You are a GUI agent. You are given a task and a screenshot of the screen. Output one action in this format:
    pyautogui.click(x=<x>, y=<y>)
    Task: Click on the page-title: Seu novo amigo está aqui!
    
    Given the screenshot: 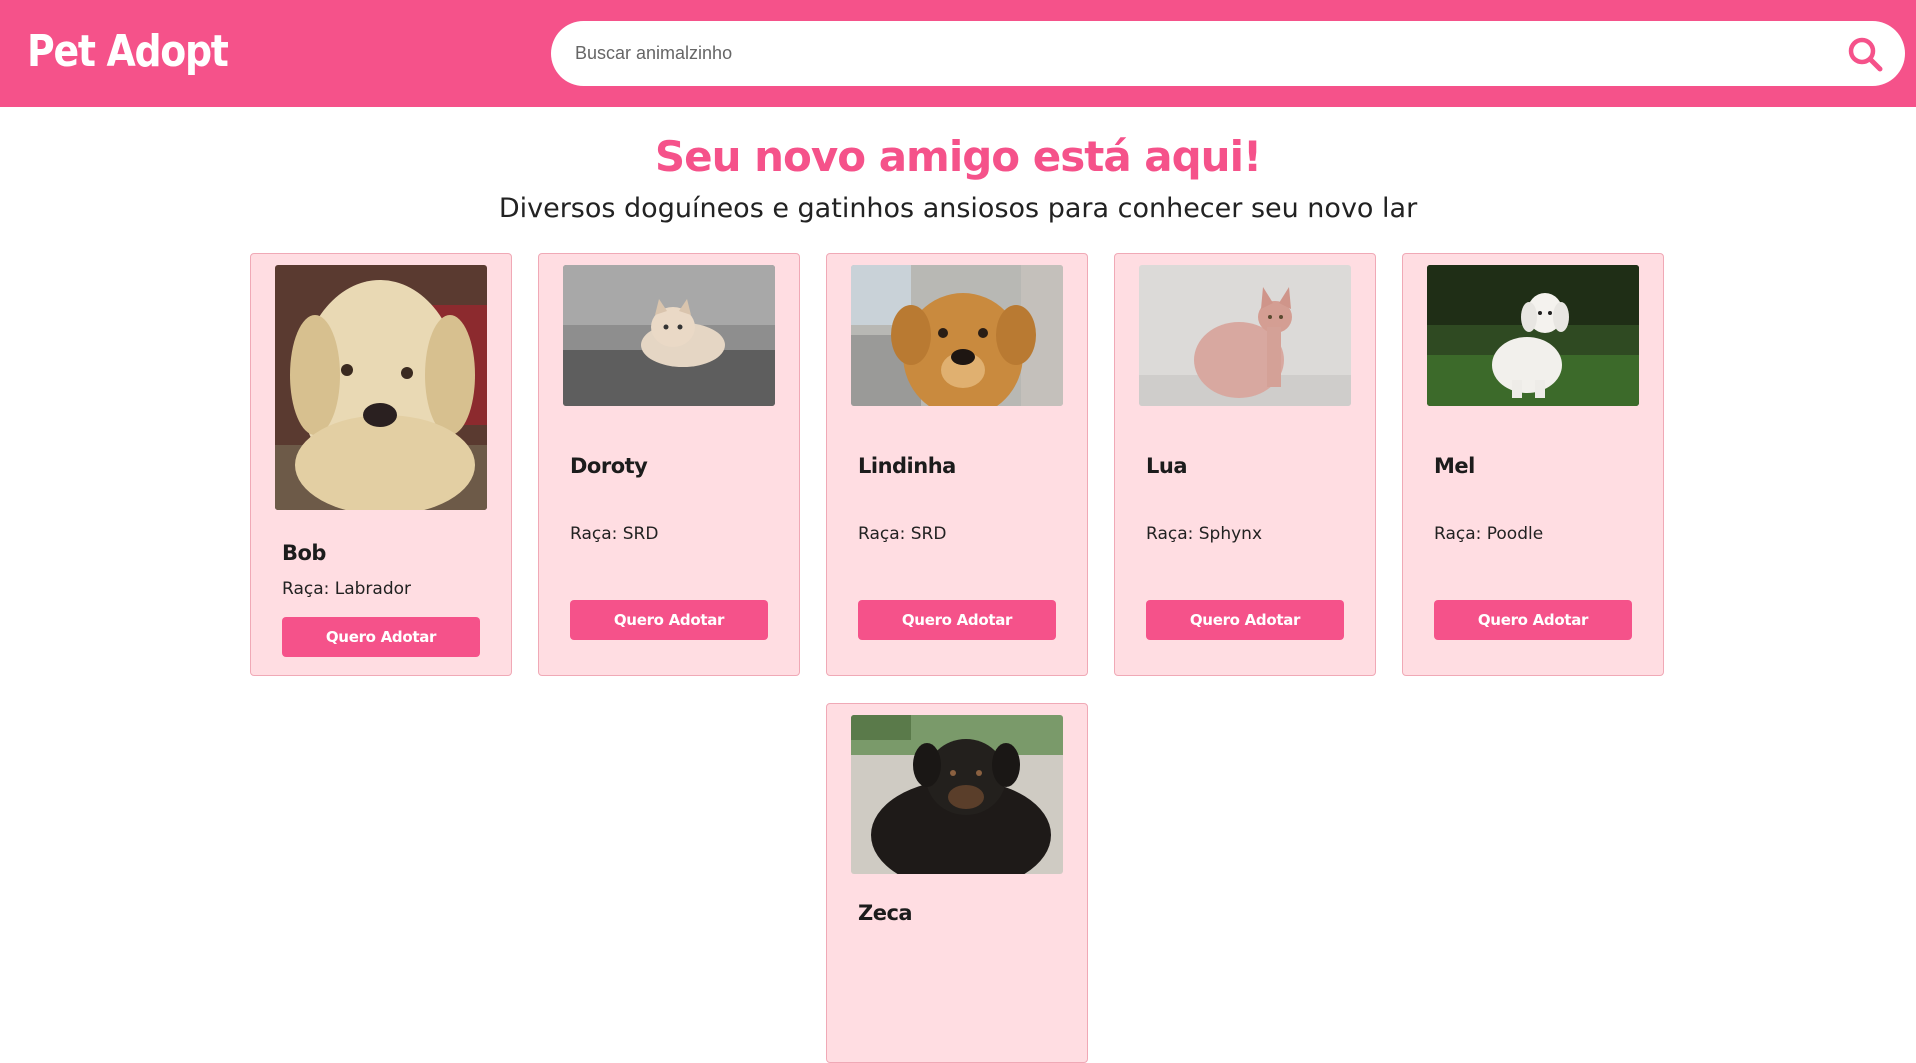 What is the action you would take?
    pyautogui.click(x=958, y=156)
    